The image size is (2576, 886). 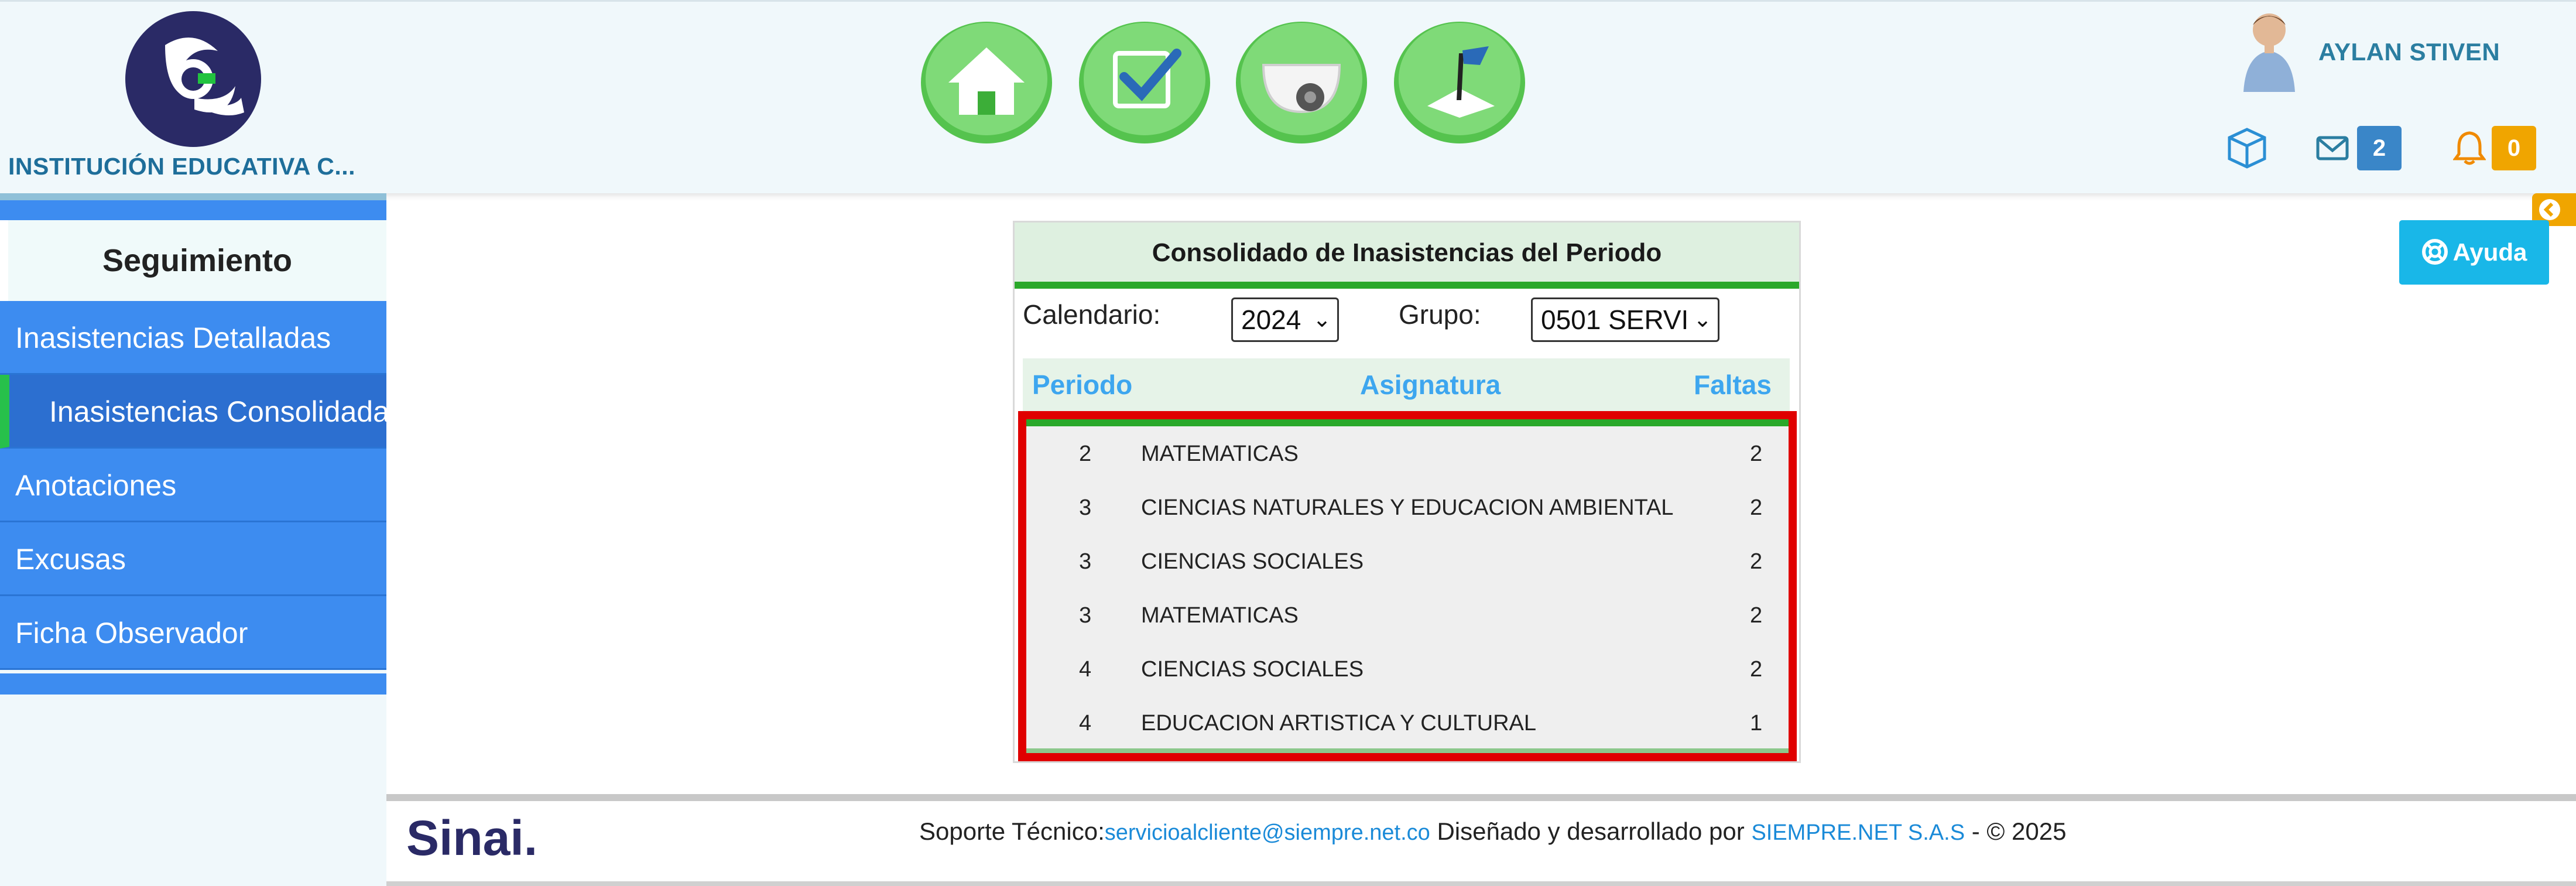 I want to click on company-link: SIEMPRE.NET S.A.S, so click(x=1858, y=832).